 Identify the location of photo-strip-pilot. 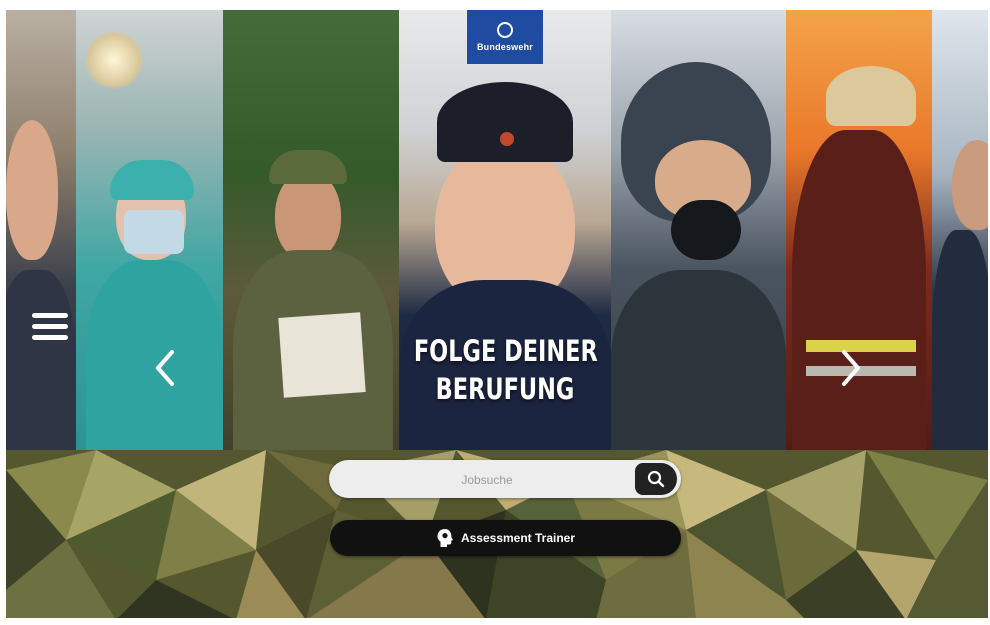
(698, 245).